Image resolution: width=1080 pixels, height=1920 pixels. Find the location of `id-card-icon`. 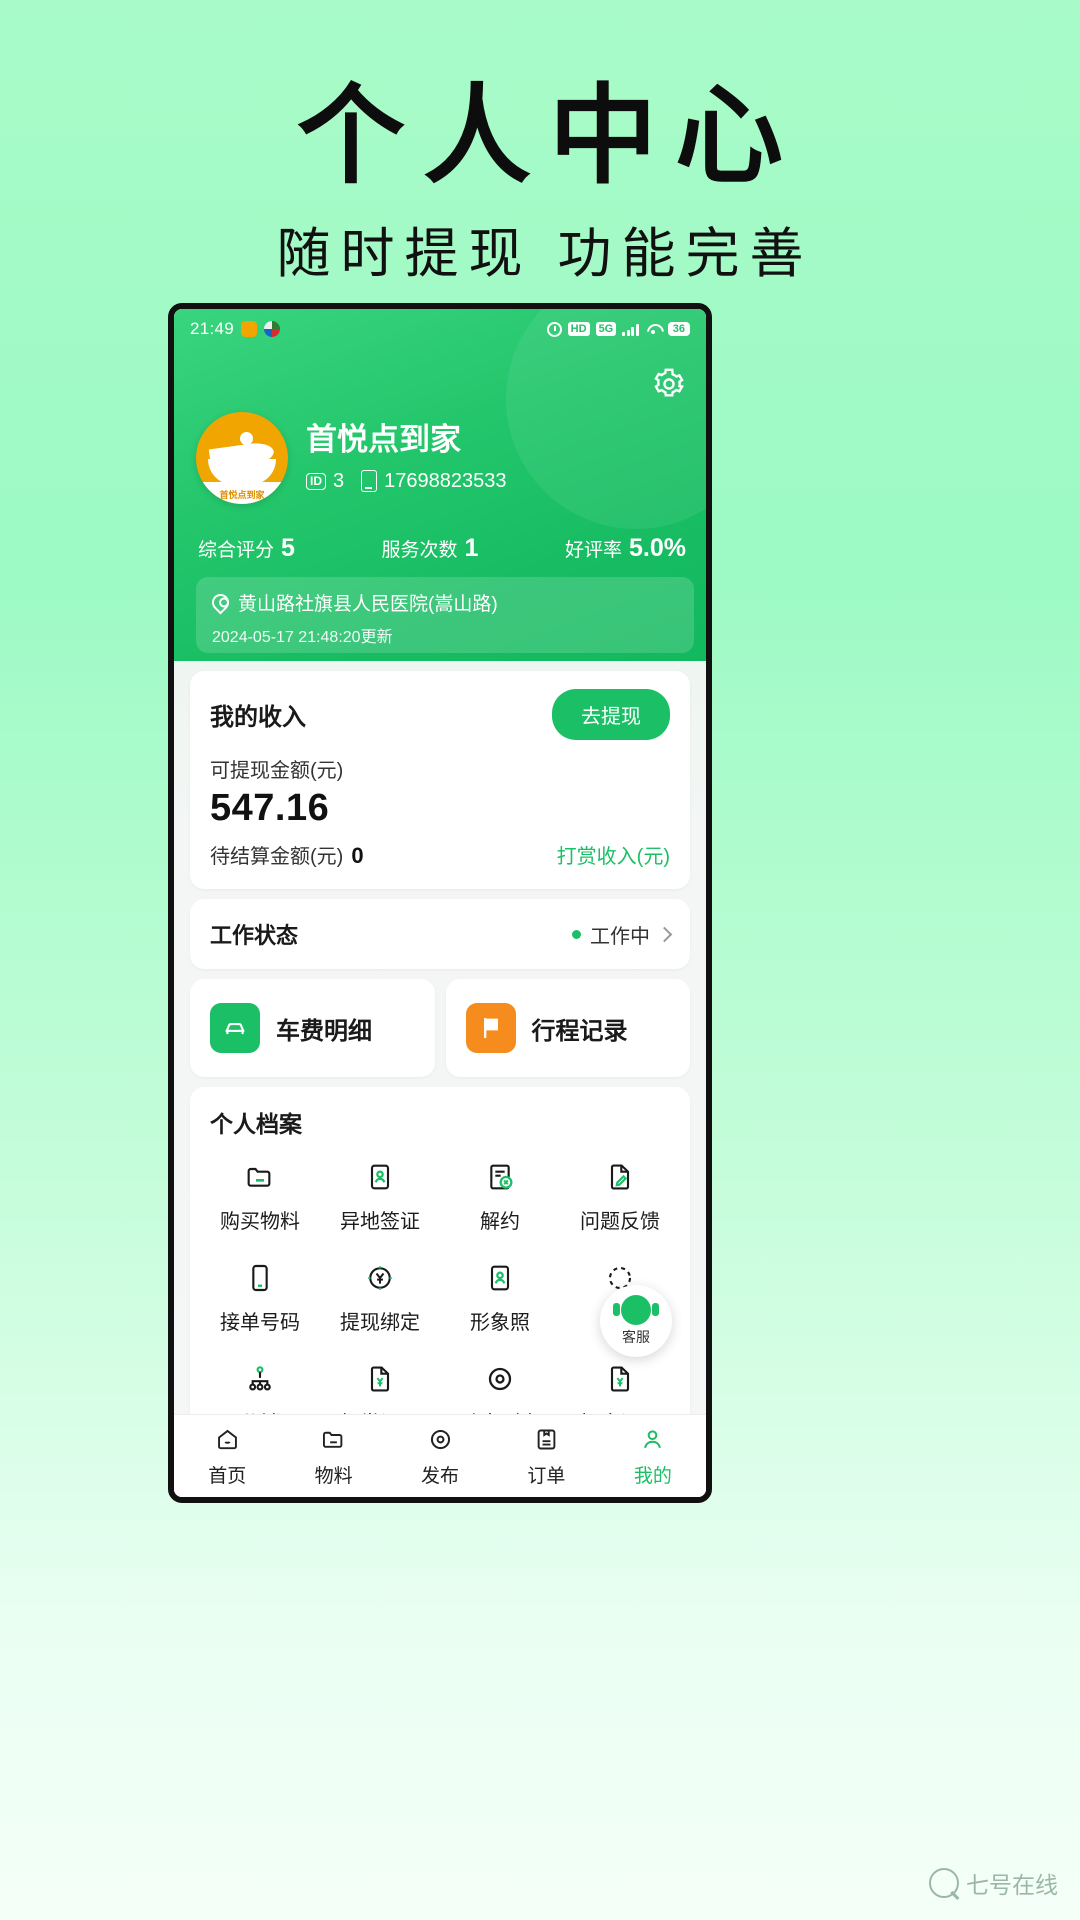

id-card-icon is located at coordinates (380, 1177).